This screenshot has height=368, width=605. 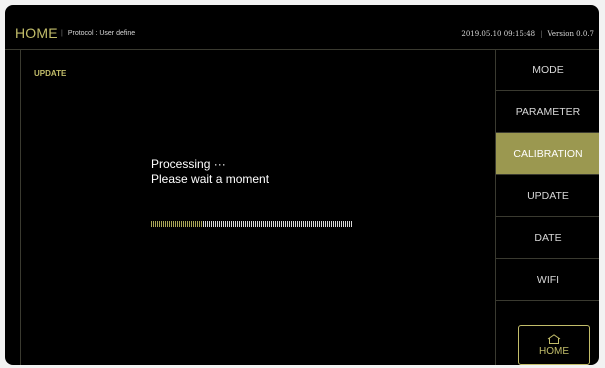 I want to click on protocol-text: Protocol : User define, so click(x=101, y=33).